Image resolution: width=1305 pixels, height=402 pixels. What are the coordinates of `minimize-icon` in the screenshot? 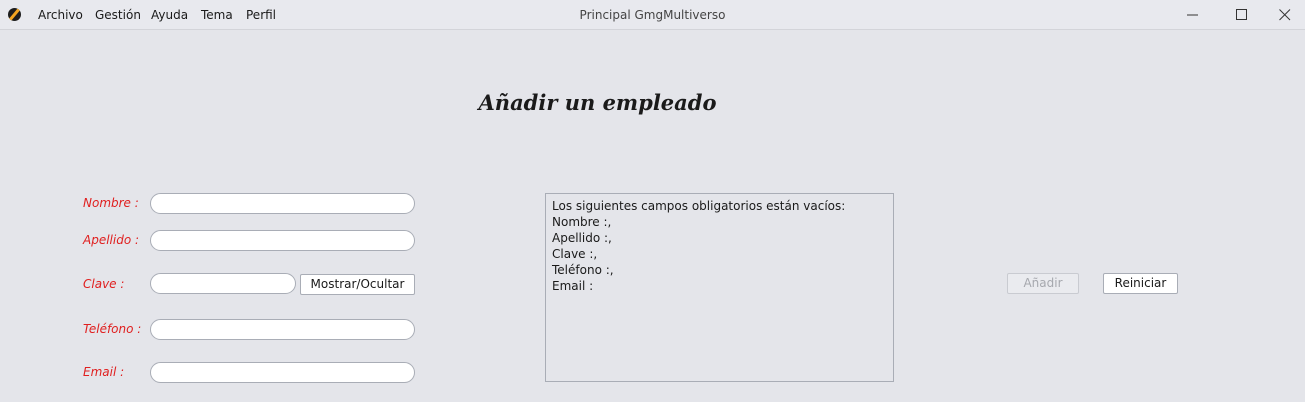 It's located at (1192, 15).